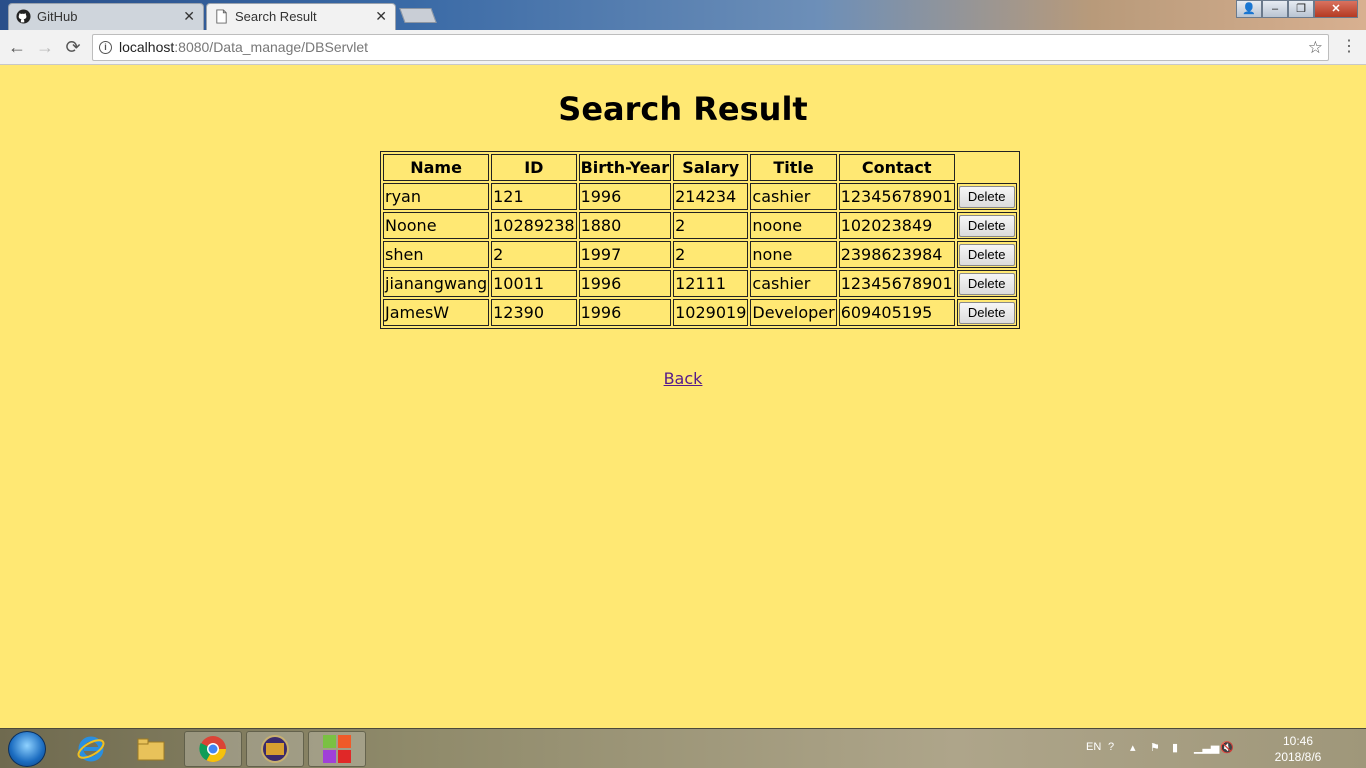 Image resolution: width=1366 pixels, height=768 pixels. What do you see at coordinates (793, 312) in the screenshot?
I see `cell-title: Developer` at bounding box center [793, 312].